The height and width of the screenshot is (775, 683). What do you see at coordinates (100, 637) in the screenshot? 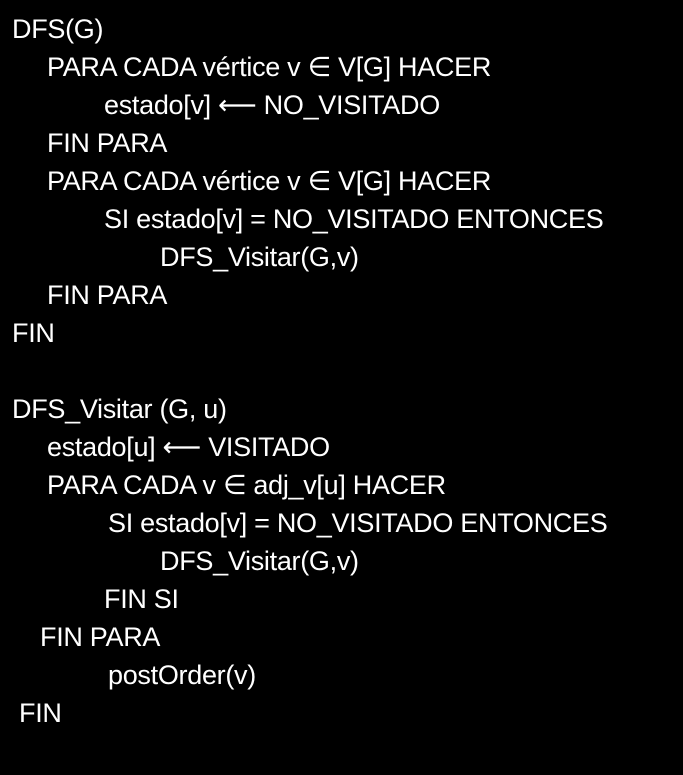
I see `dfs-visit-end-for: FIN PARA` at bounding box center [100, 637].